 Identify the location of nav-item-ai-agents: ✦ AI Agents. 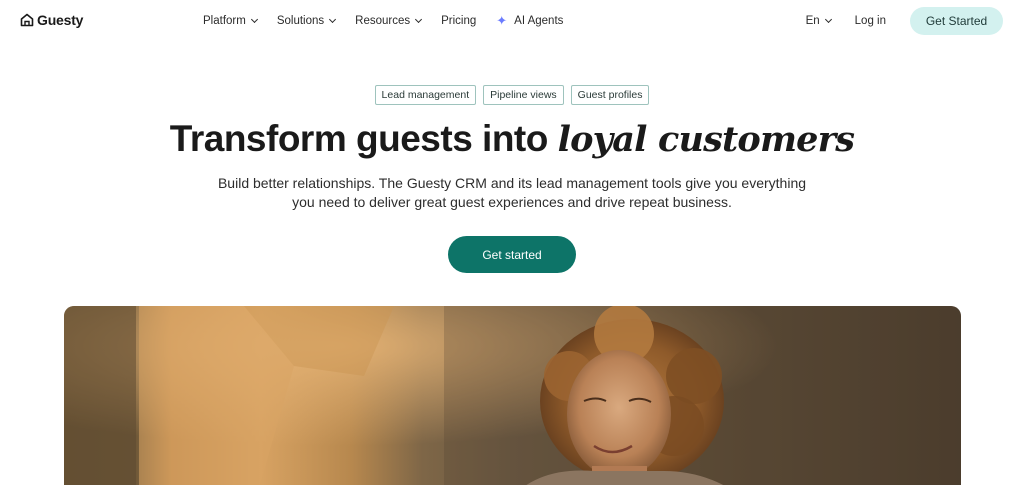
(529, 20).